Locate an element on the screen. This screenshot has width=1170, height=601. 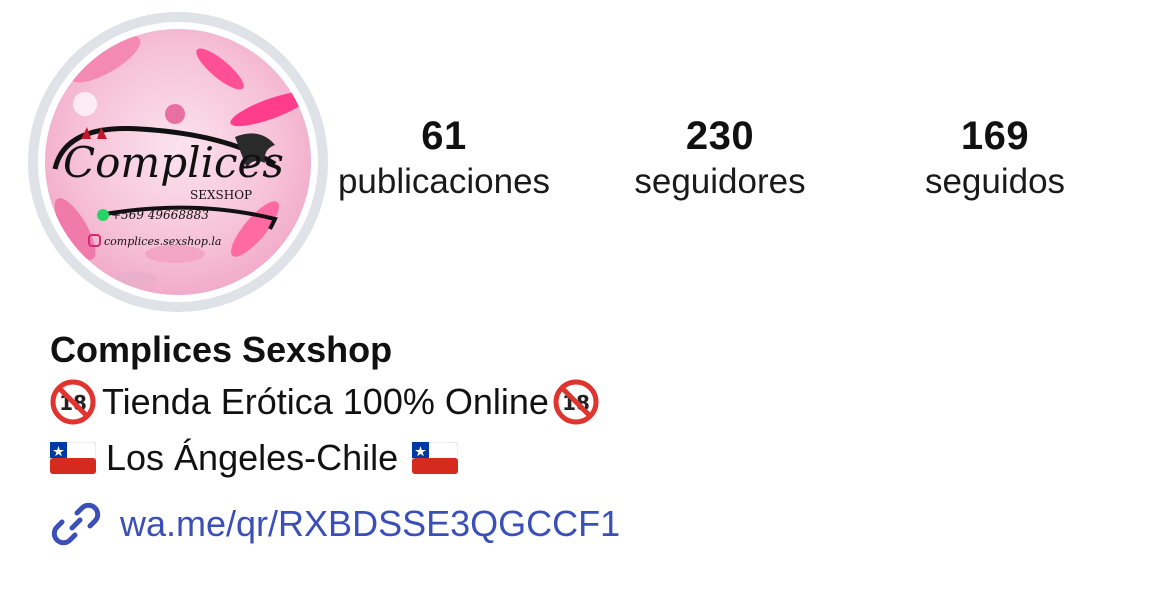
avatar-handle-text: complices.sexshop.la is located at coordinates (162, 241).